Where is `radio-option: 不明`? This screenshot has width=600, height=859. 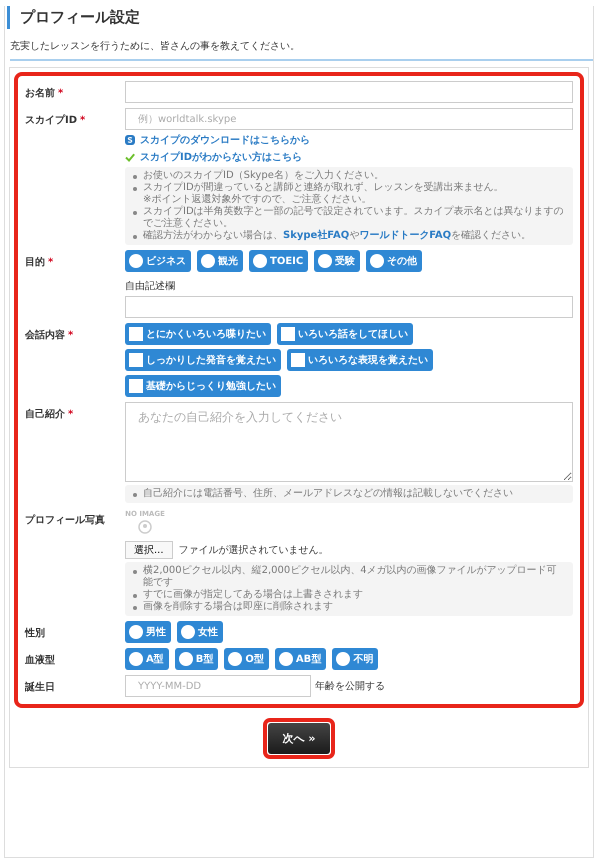 radio-option: 不明 is located at coordinates (355, 659).